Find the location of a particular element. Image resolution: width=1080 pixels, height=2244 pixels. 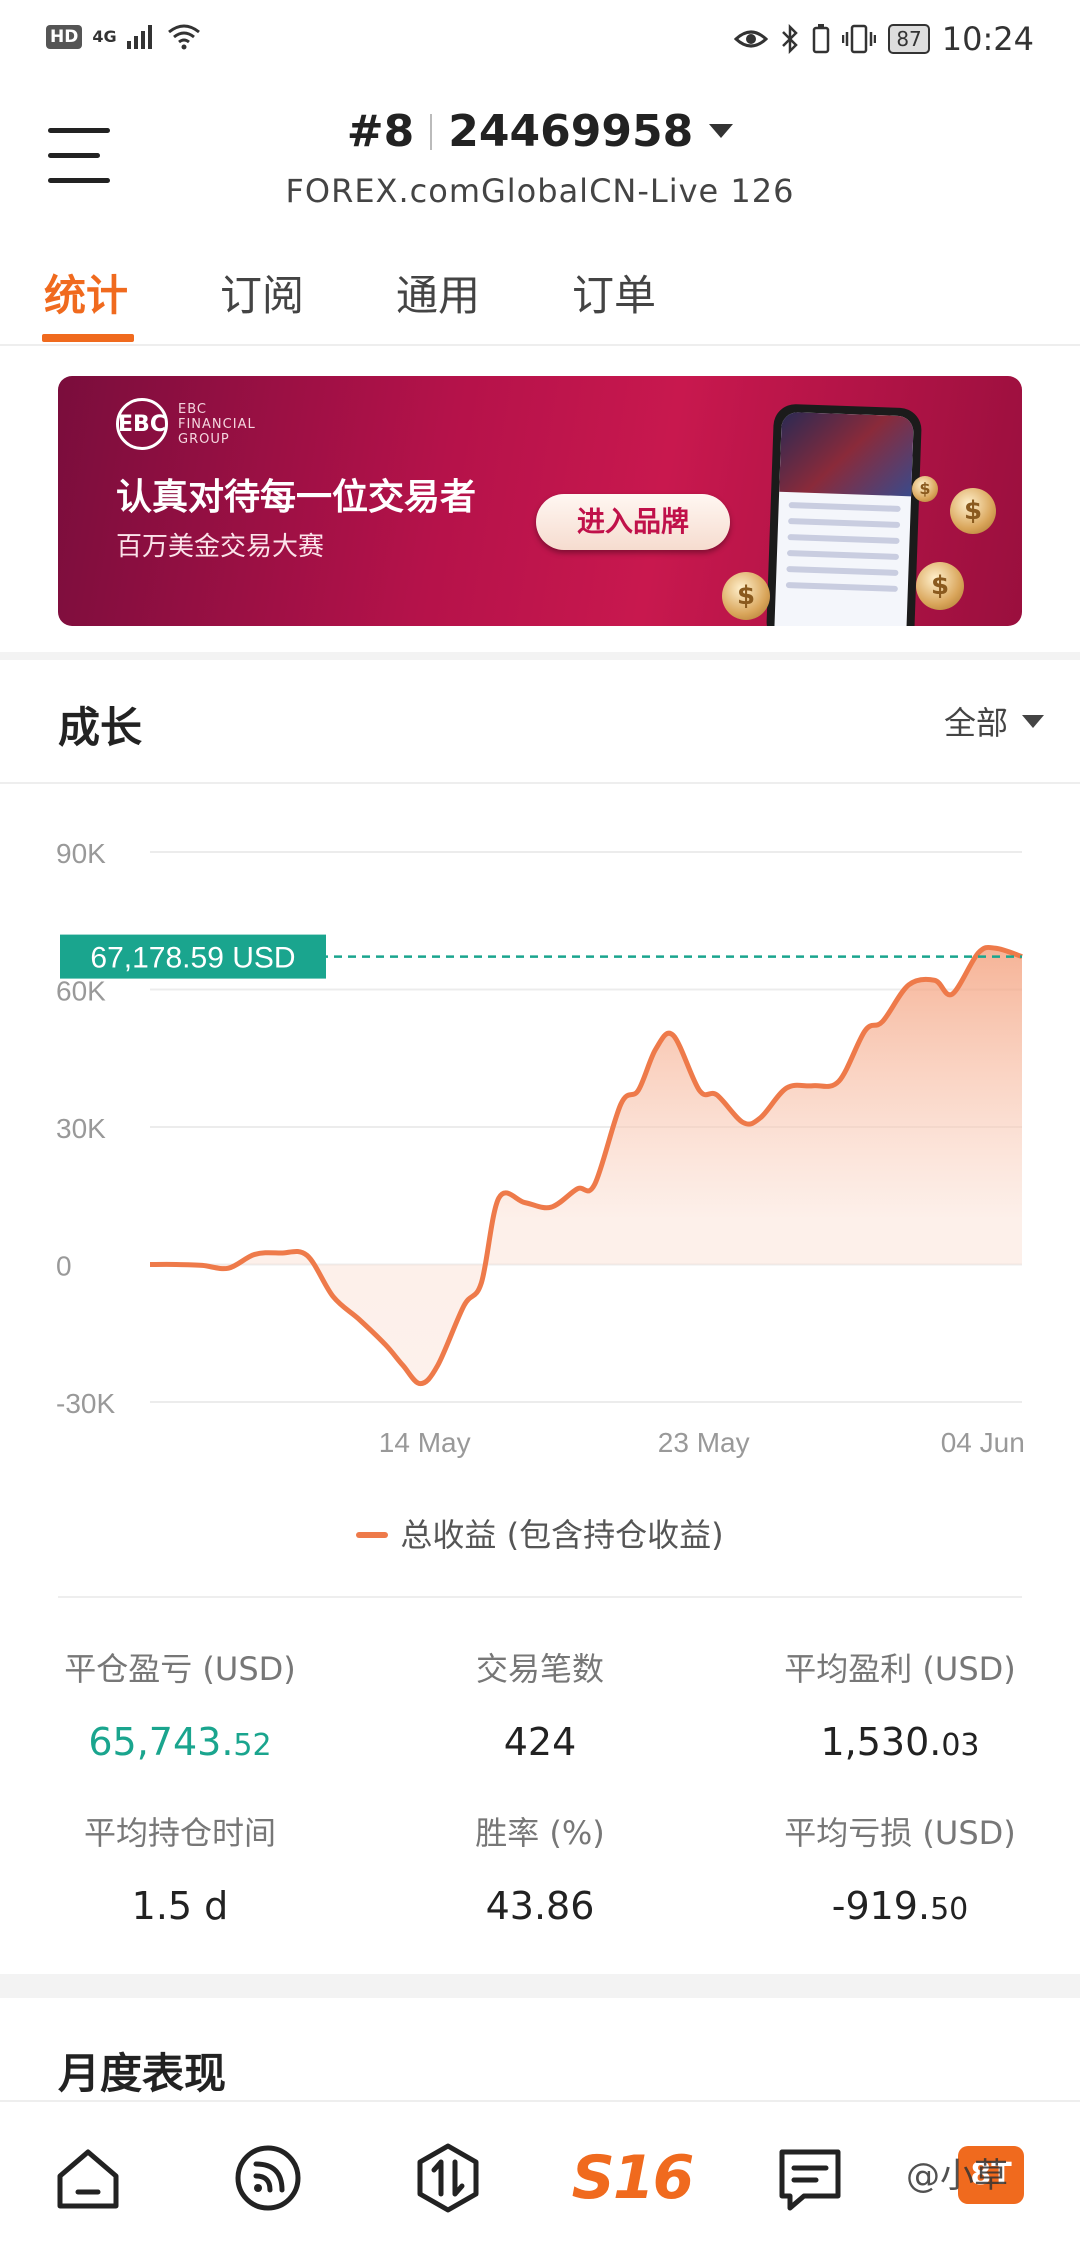

stat-closed-pnl: 平仓盈亏 (USD) 65,743.52 is located at coordinates (180, 1704).